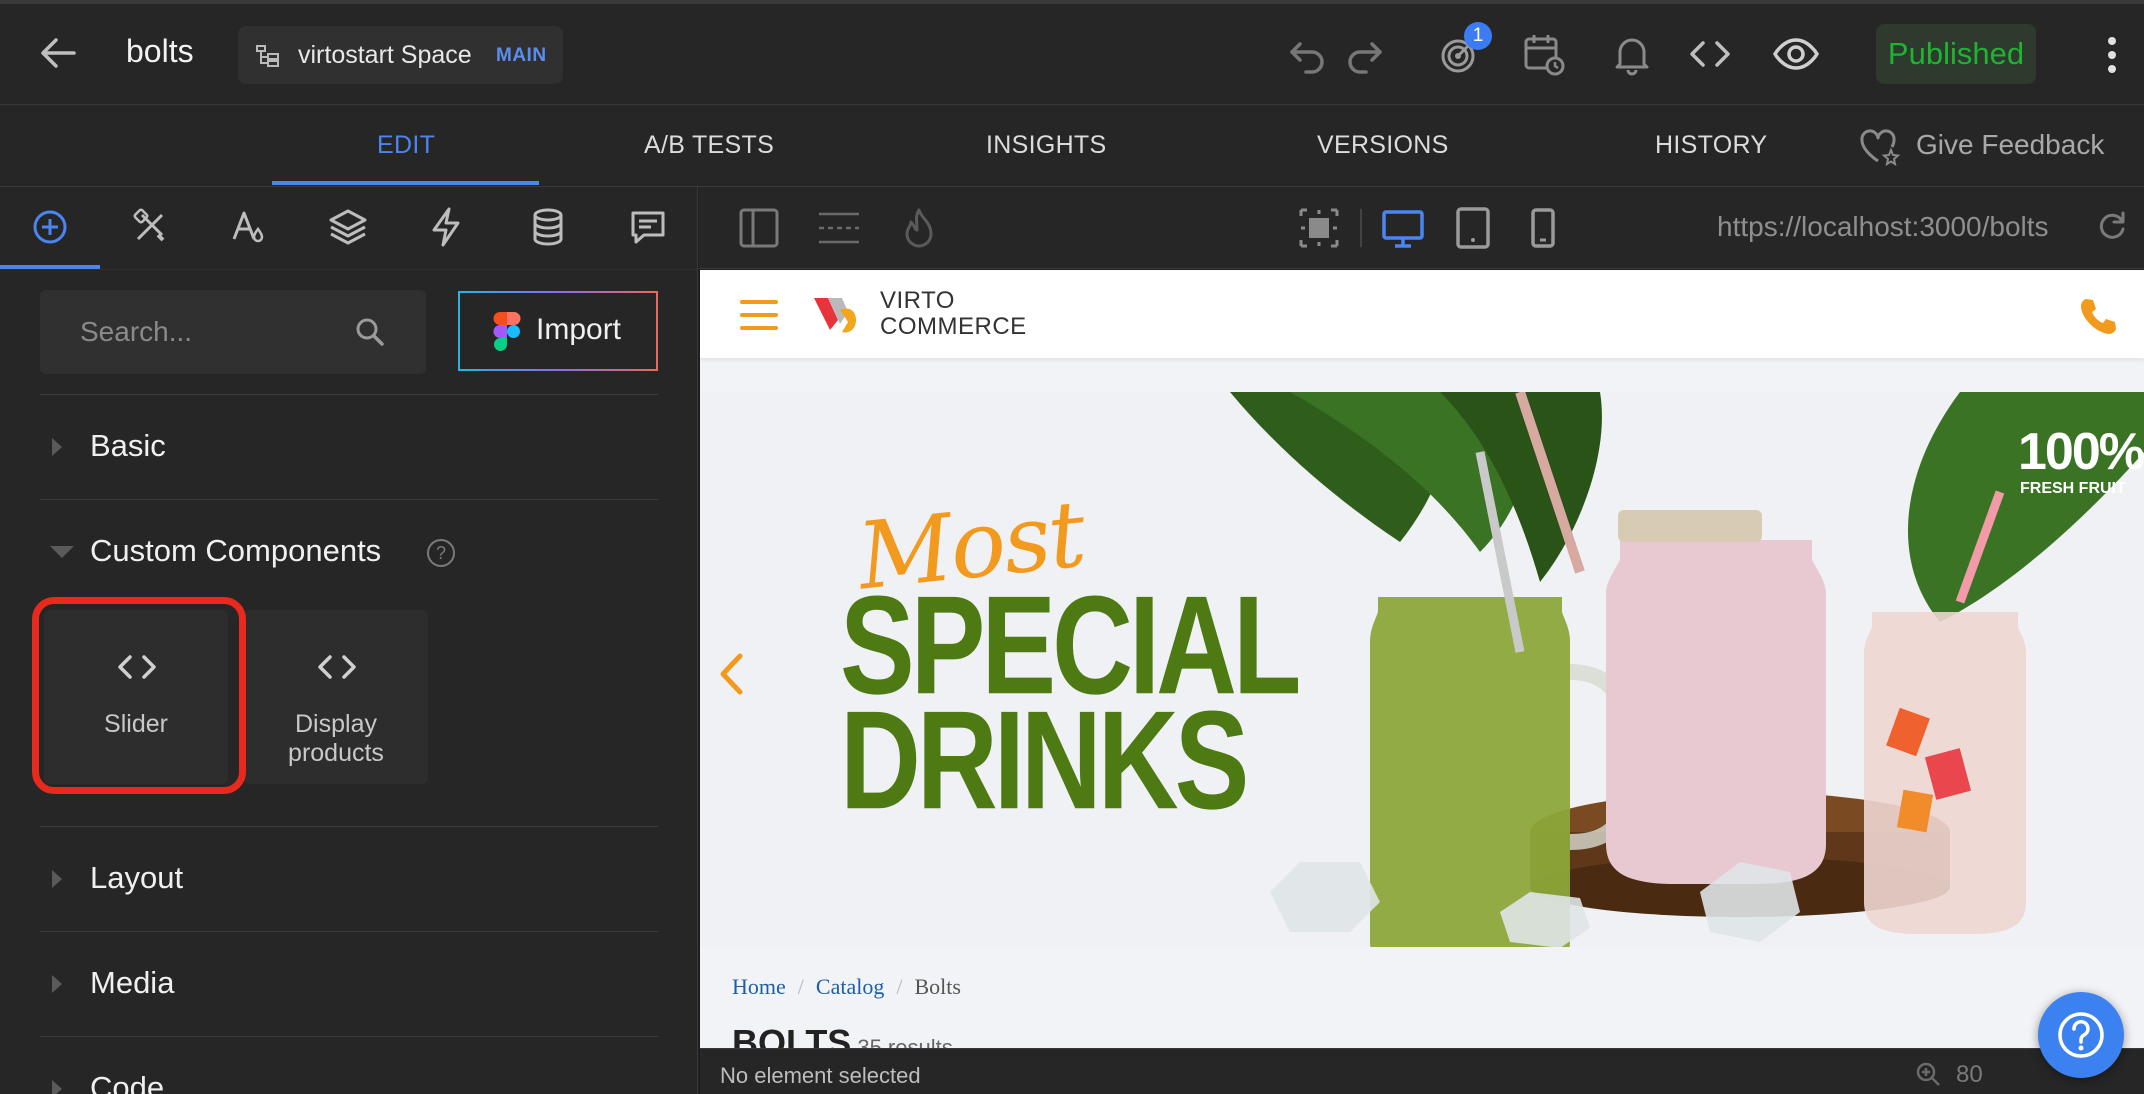 Image resolution: width=2144 pixels, height=1094 pixels. I want to click on bolt-icon, so click(446, 227).